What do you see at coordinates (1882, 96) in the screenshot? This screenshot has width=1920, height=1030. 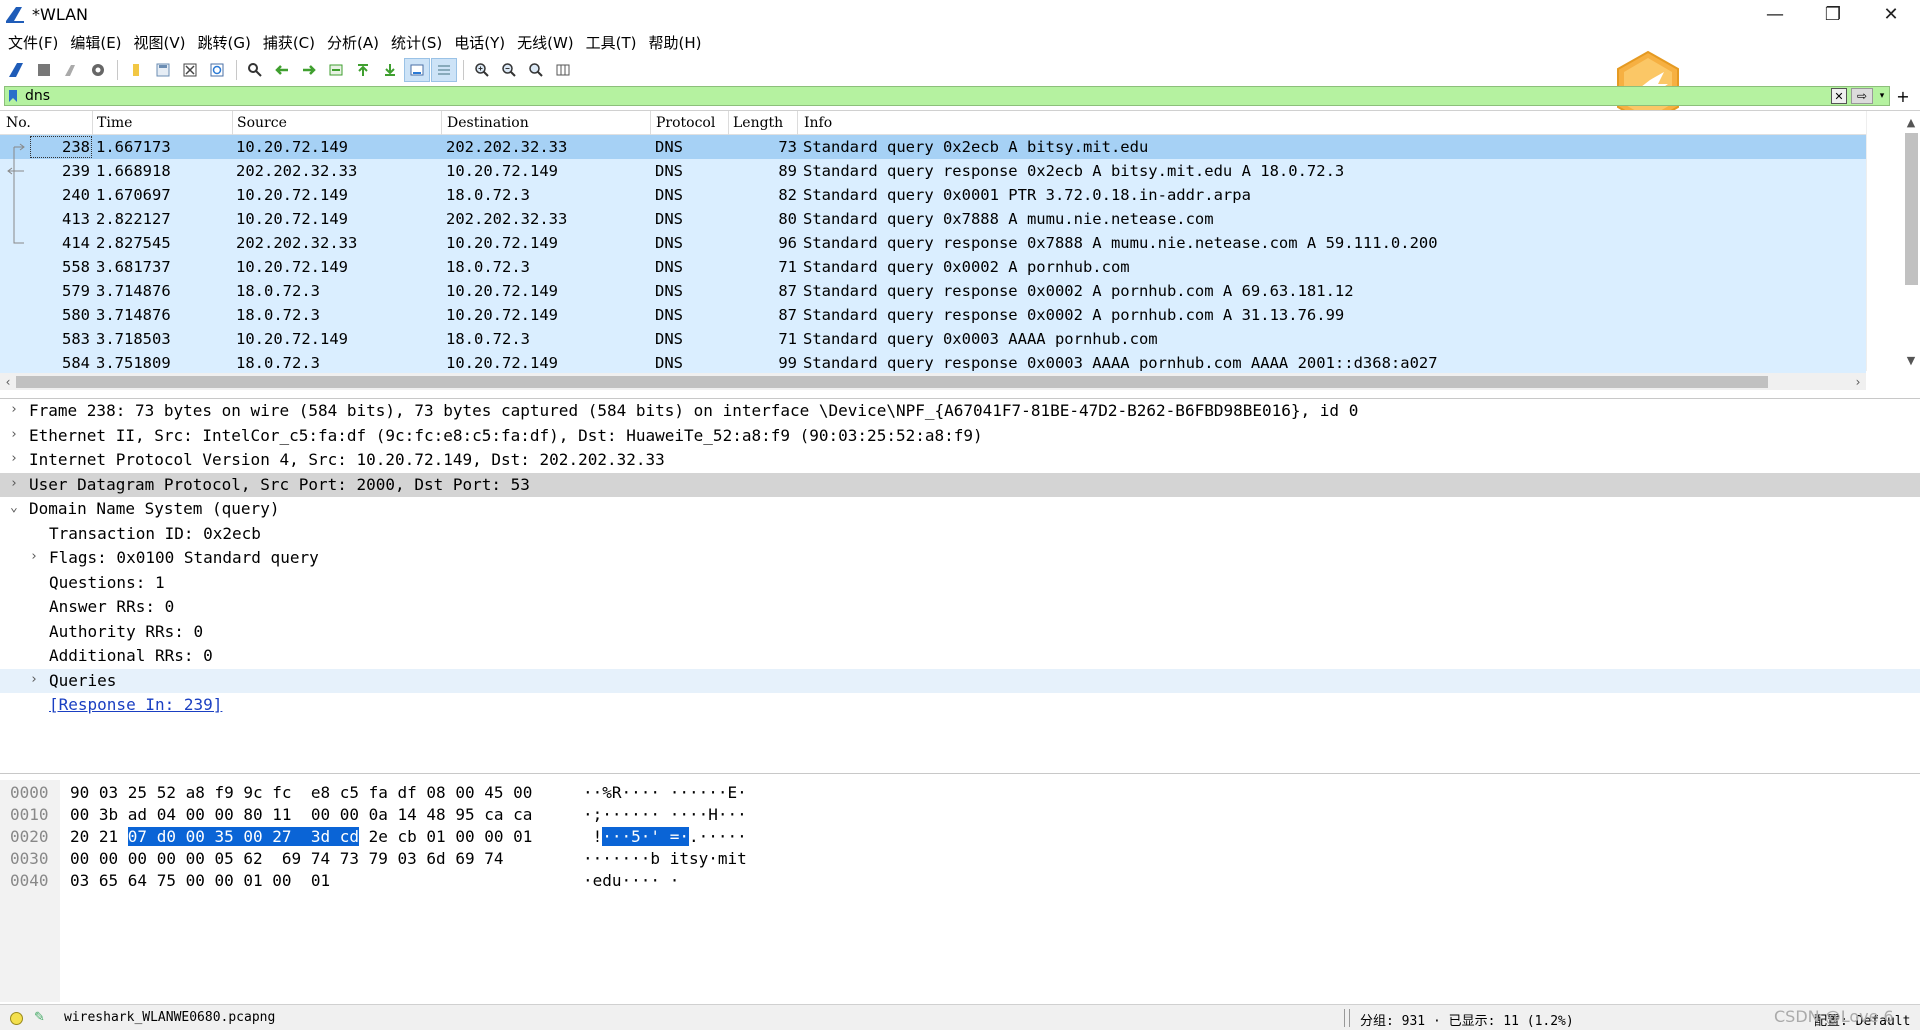 I see `filter-history-dropdown-icon: ▾` at bounding box center [1882, 96].